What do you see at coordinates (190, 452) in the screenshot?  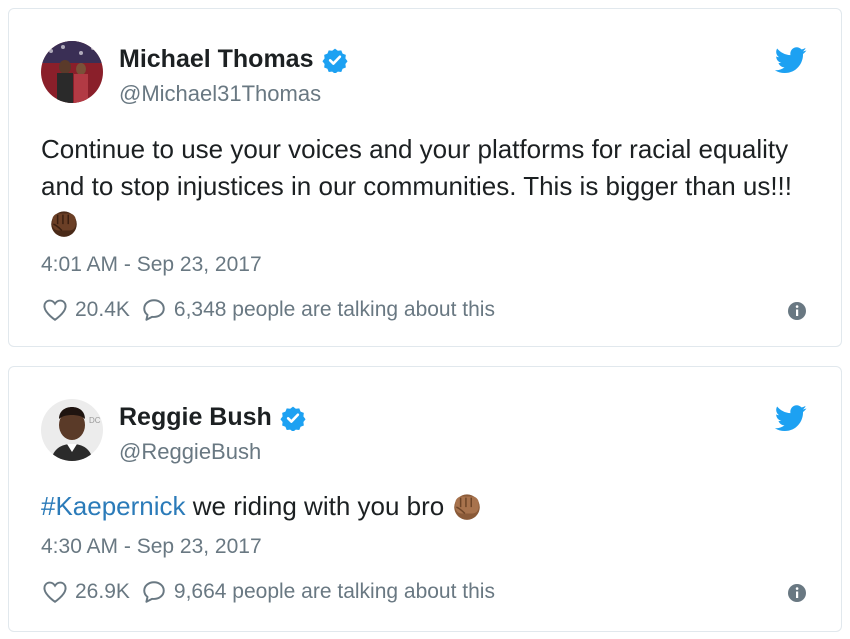 I see `author-handle: @ReggieBush` at bounding box center [190, 452].